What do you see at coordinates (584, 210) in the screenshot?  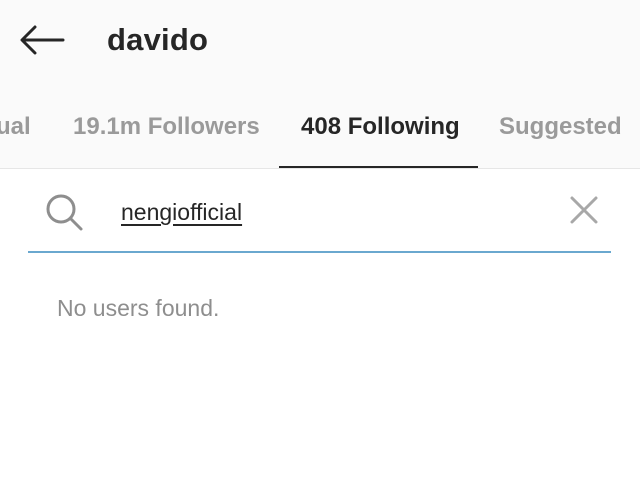 I see `close-icon` at bounding box center [584, 210].